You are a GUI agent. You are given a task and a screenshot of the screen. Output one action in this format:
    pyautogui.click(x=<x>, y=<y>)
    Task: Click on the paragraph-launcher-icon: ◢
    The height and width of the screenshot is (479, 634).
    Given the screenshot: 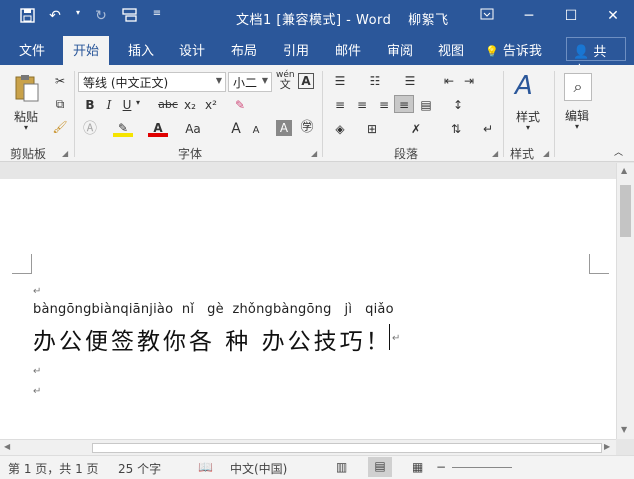 What is the action you would take?
    pyautogui.click(x=495, y=153)
    